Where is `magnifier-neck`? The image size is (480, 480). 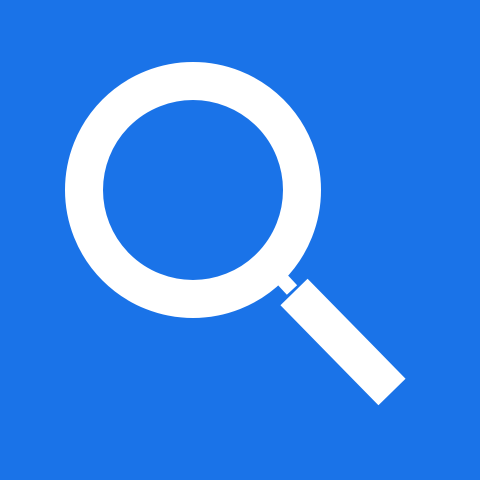 magnifier-neck is located at coordinates (285, 283).